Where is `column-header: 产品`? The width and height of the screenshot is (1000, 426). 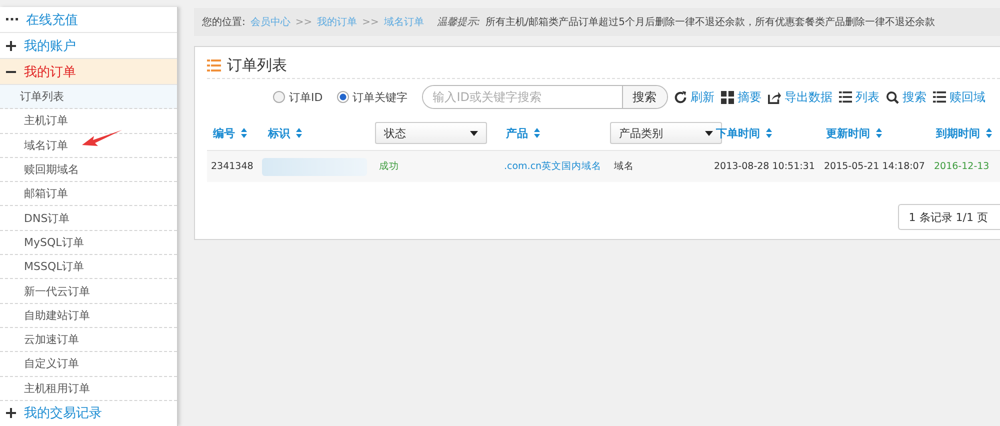
column-header: 产品 is located at coordinates (555, 133).